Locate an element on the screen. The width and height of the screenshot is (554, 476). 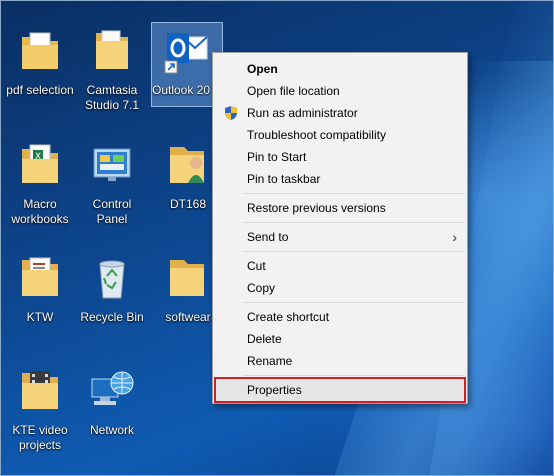
menu-item-create-shortcut: Create shortcut is located at coordinates (340, 317).